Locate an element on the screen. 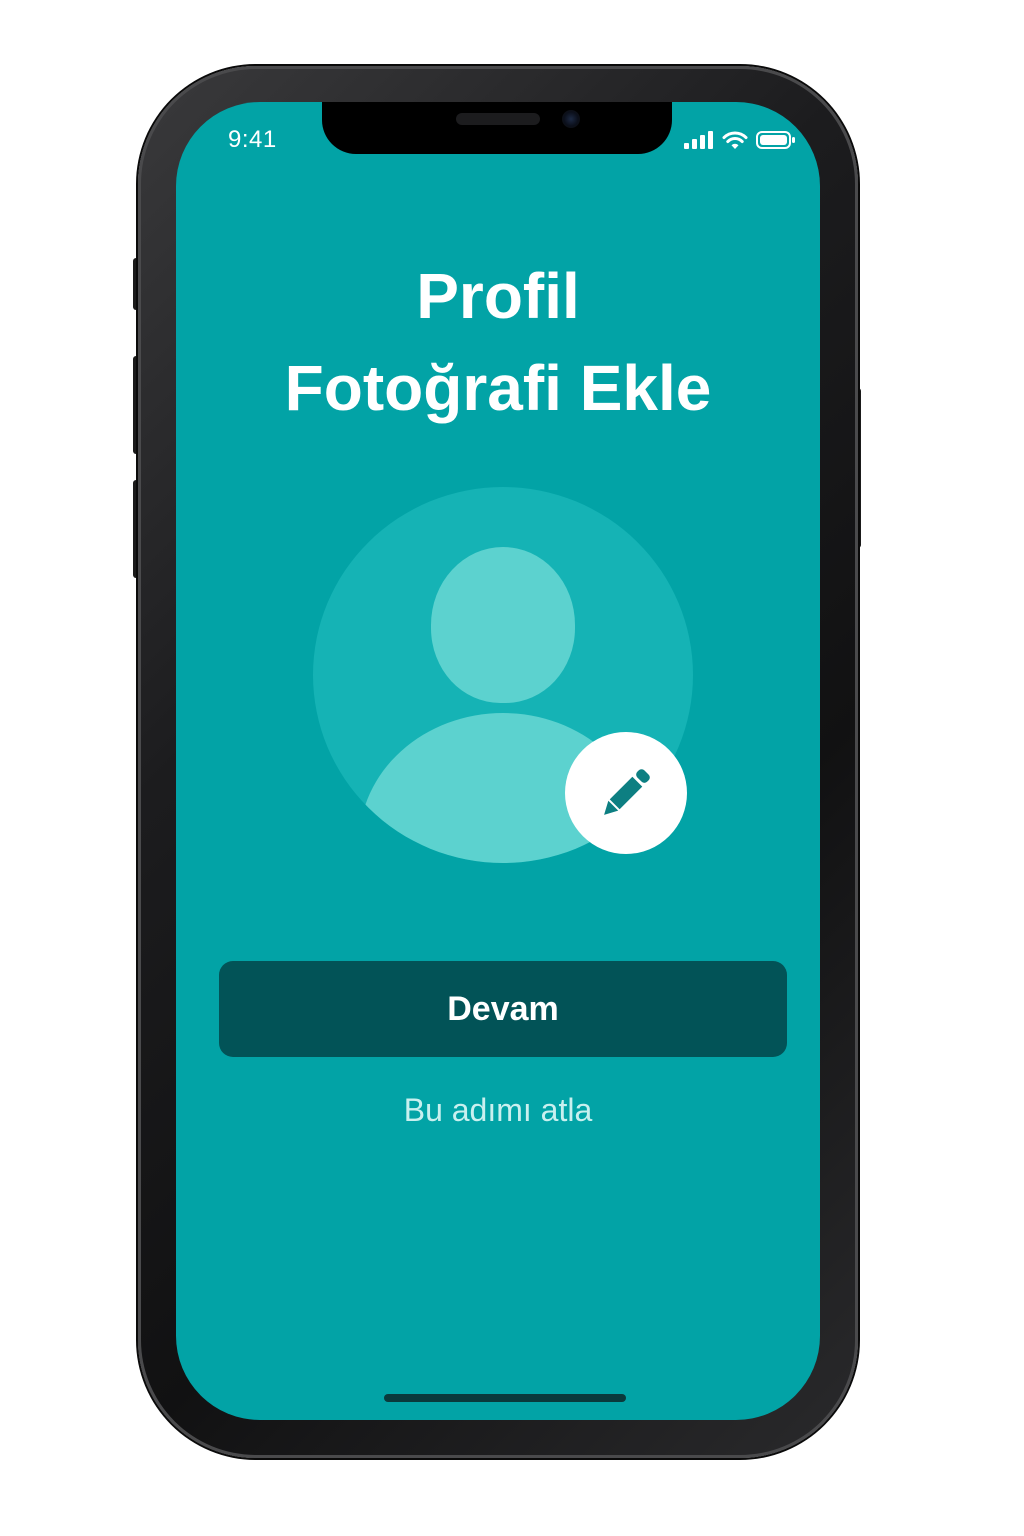 The image size is (1024, 1536). edit-photo-button is located at coordinates (626, 793).